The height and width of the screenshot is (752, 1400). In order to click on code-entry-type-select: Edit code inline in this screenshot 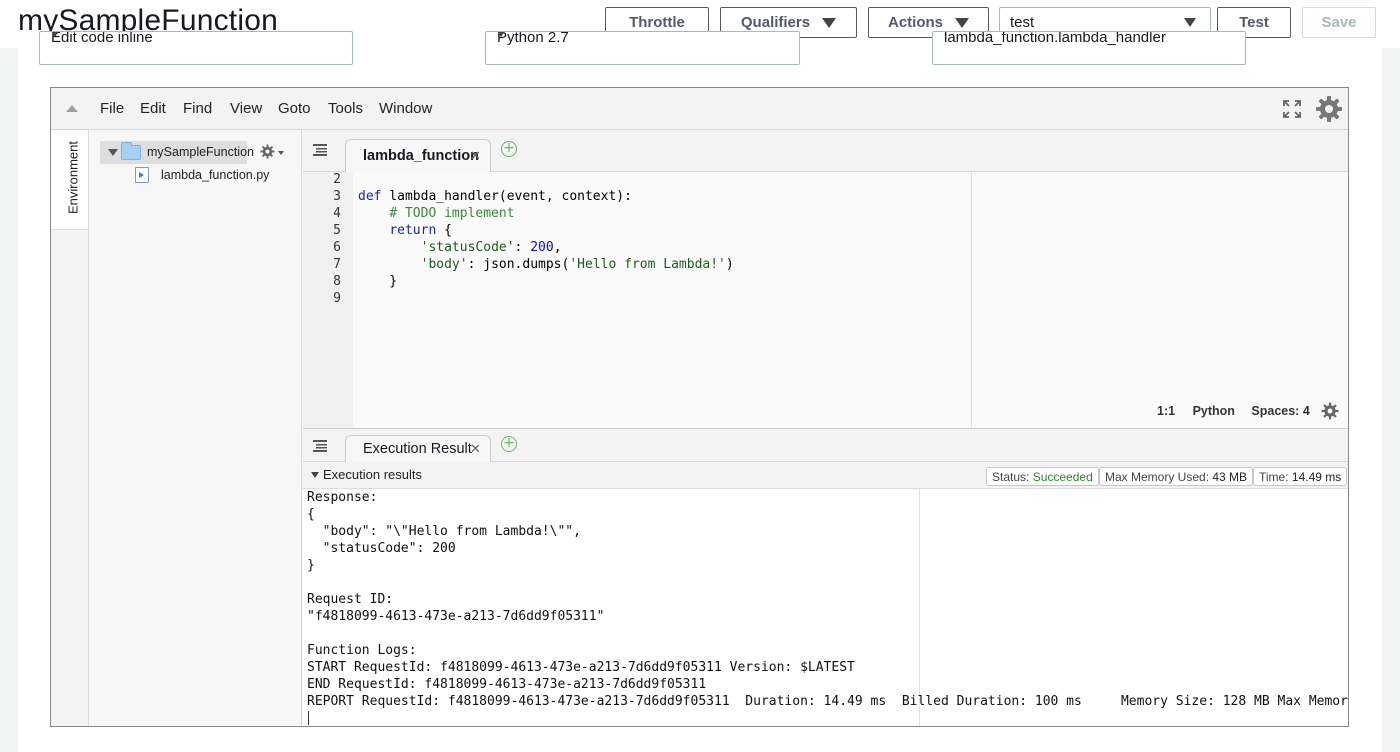, I will do `click(196, 48)`.